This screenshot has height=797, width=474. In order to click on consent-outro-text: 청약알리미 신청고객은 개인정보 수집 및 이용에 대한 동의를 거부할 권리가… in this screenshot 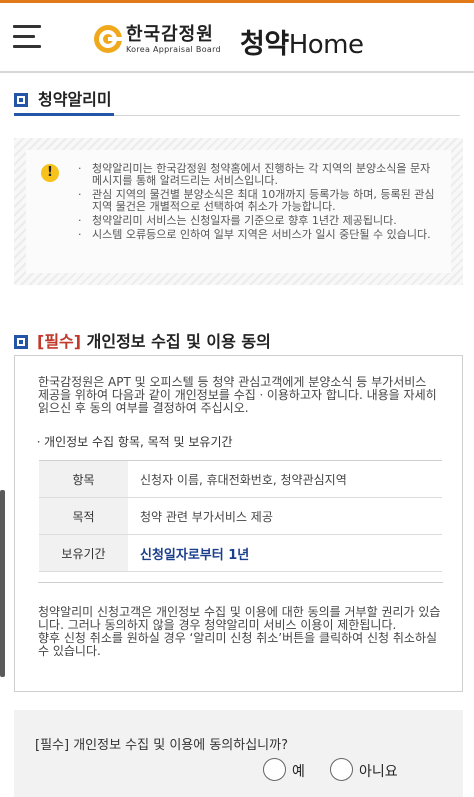, I will do `click(240, 632)`.